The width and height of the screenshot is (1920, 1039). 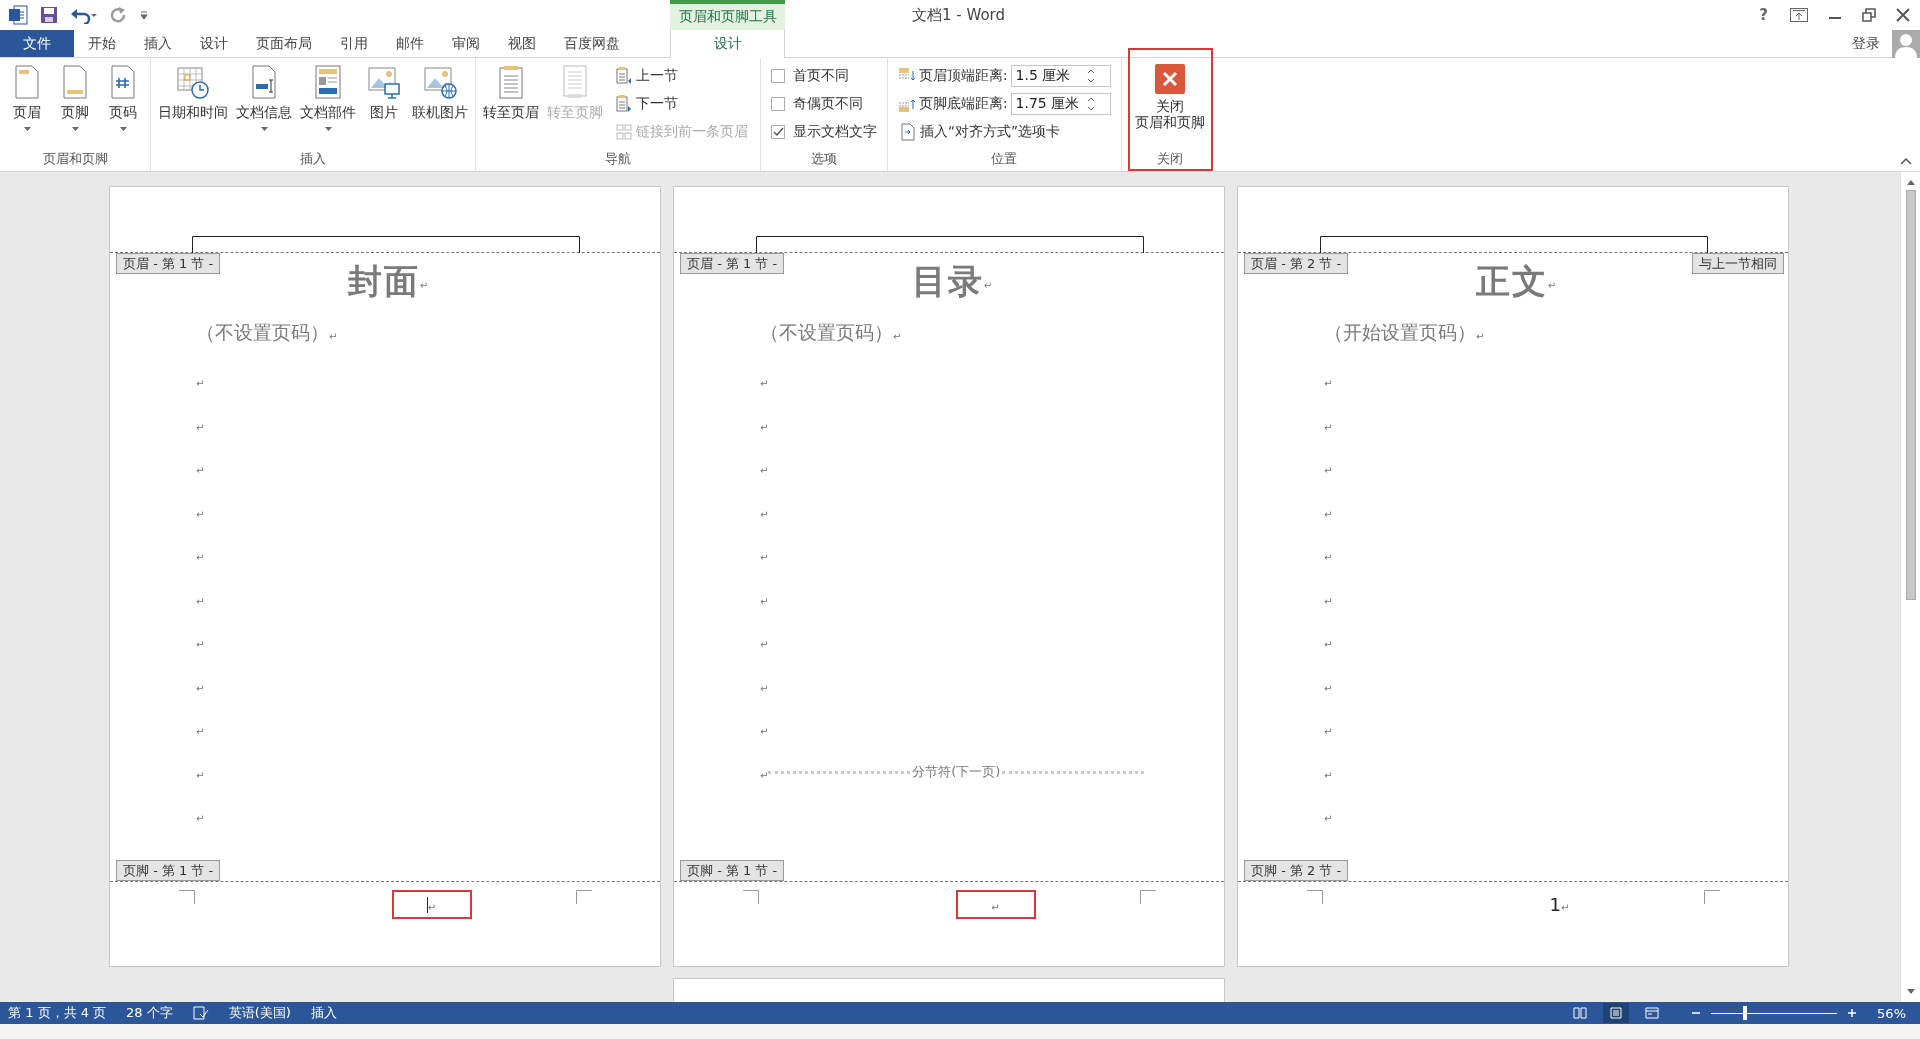 I want to click on header-tag: 页眉 - 第 1 节 -, so click(x=732, y=263).